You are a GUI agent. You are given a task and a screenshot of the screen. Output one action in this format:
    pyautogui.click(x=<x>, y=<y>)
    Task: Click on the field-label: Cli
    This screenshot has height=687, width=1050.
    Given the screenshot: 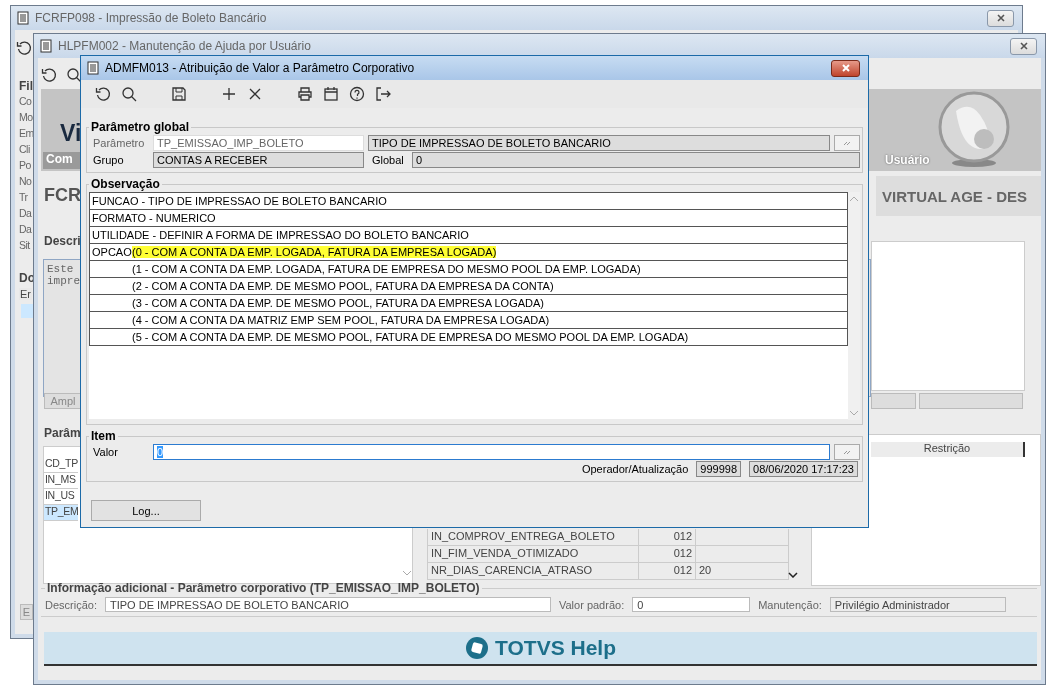 What is the action you would take?
    pyautogui.click(x=24, y=149)
    